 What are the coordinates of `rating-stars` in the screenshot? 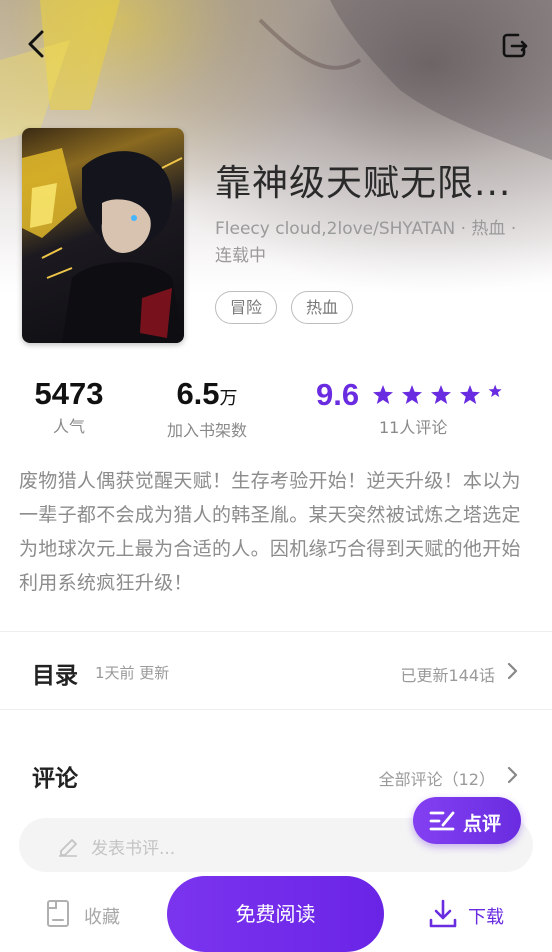 It's located at (437, 394).